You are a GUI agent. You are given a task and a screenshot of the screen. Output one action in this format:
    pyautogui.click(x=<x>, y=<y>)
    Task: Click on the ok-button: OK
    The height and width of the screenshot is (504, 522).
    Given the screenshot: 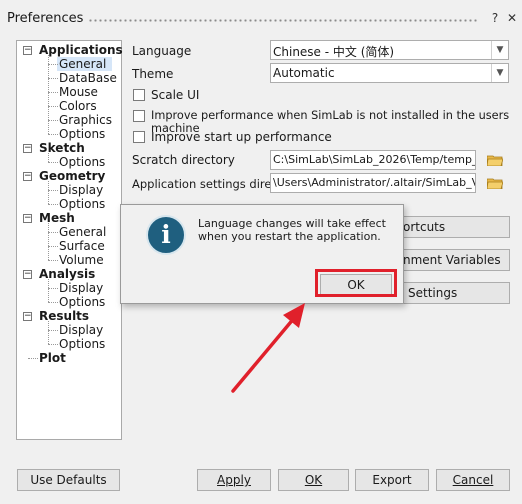 What is the action you would take?
    pyautogui.click(x=313, y=480)
    